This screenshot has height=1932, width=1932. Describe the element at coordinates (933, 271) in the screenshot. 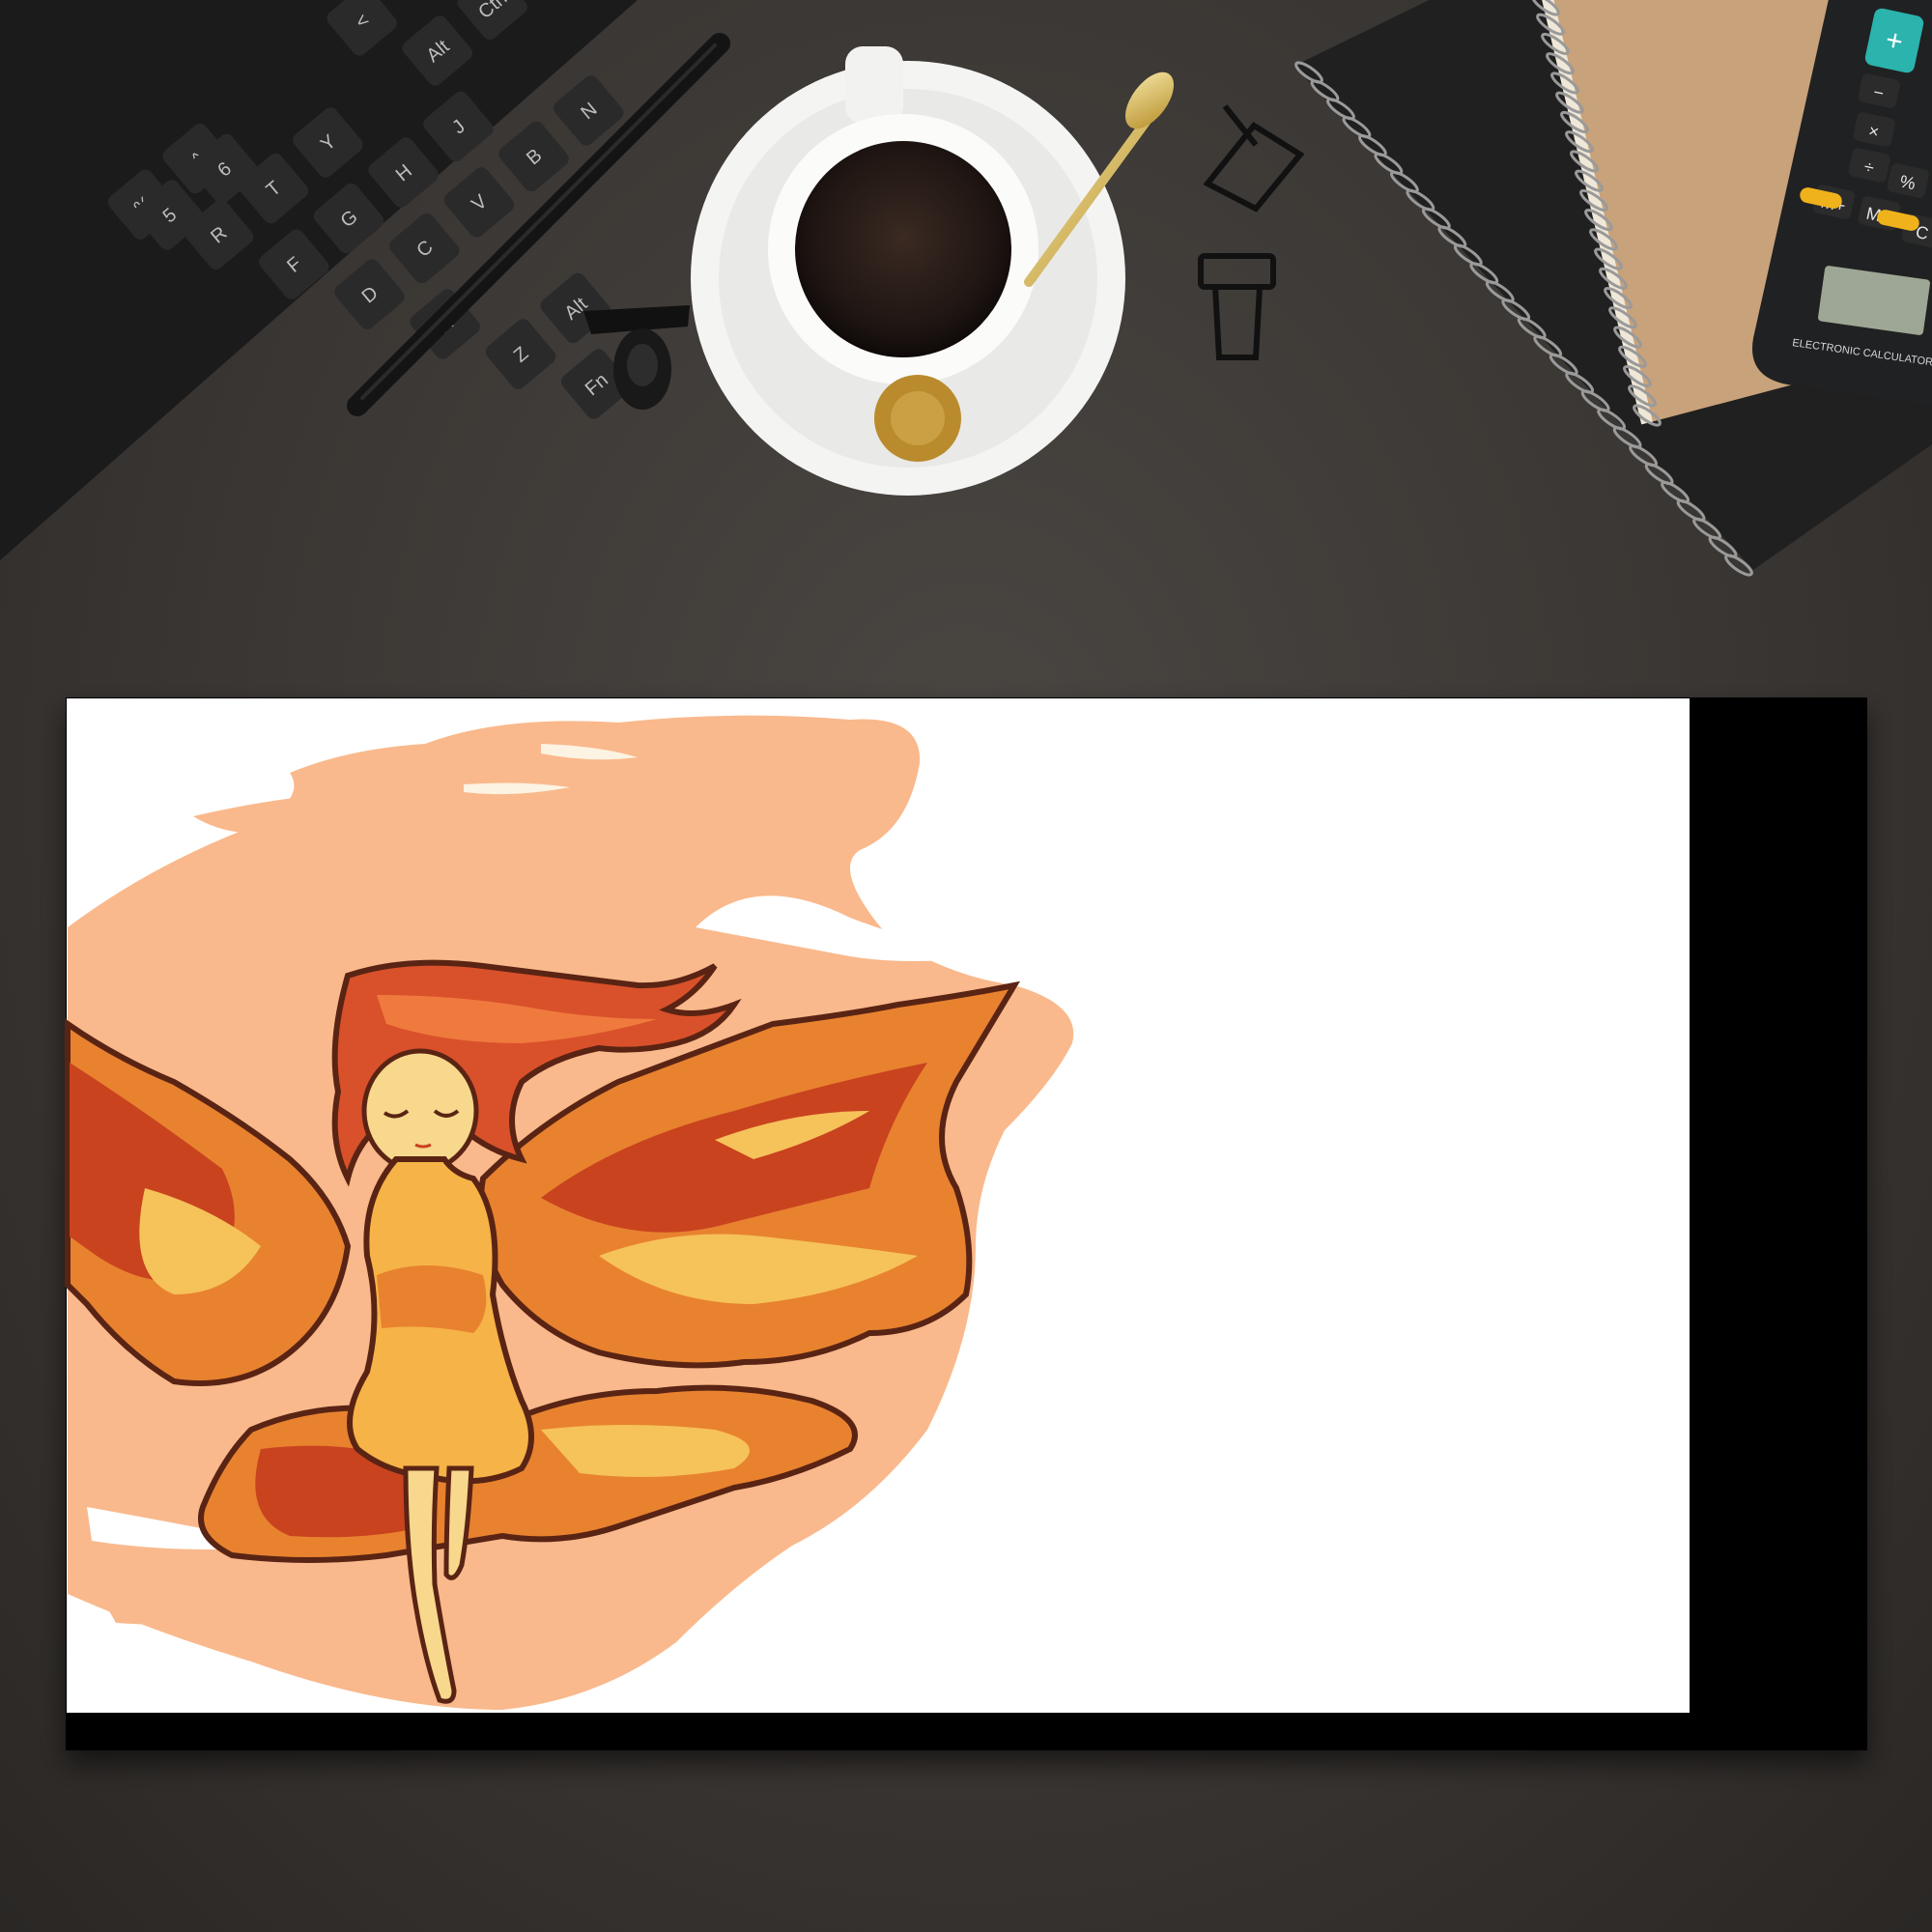

I see `coffee-cup` at that location.